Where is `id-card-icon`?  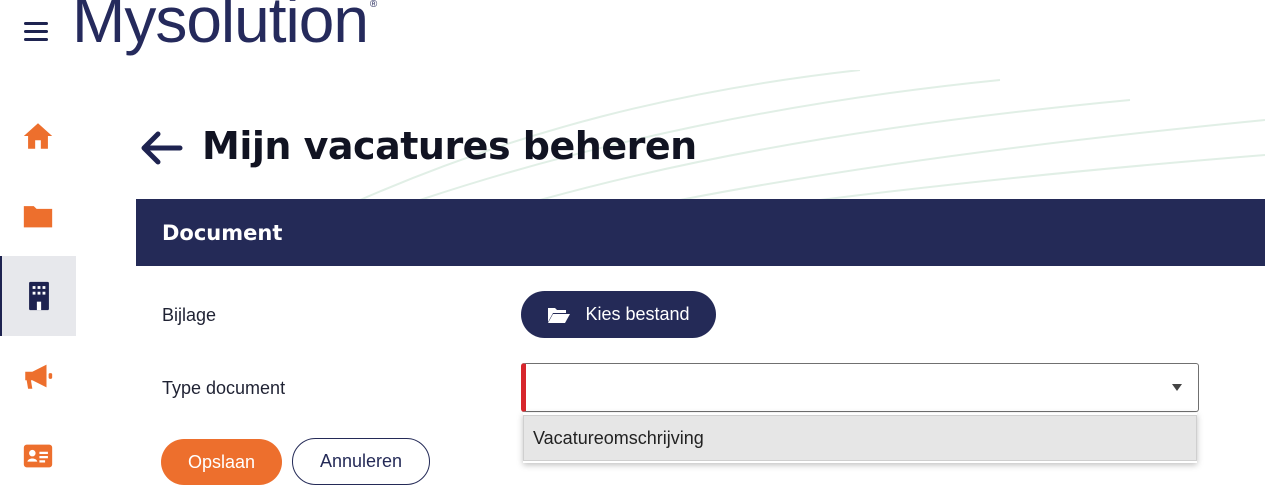 id-card-icon is located at coordinates (38, 456).